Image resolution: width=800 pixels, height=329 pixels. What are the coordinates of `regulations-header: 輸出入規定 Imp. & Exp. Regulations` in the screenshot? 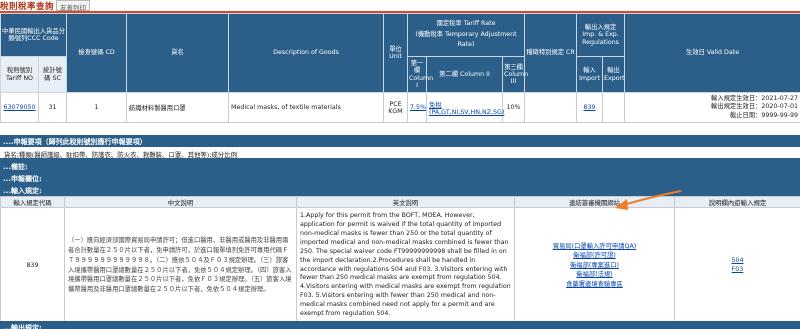 It's located at (601, 35).